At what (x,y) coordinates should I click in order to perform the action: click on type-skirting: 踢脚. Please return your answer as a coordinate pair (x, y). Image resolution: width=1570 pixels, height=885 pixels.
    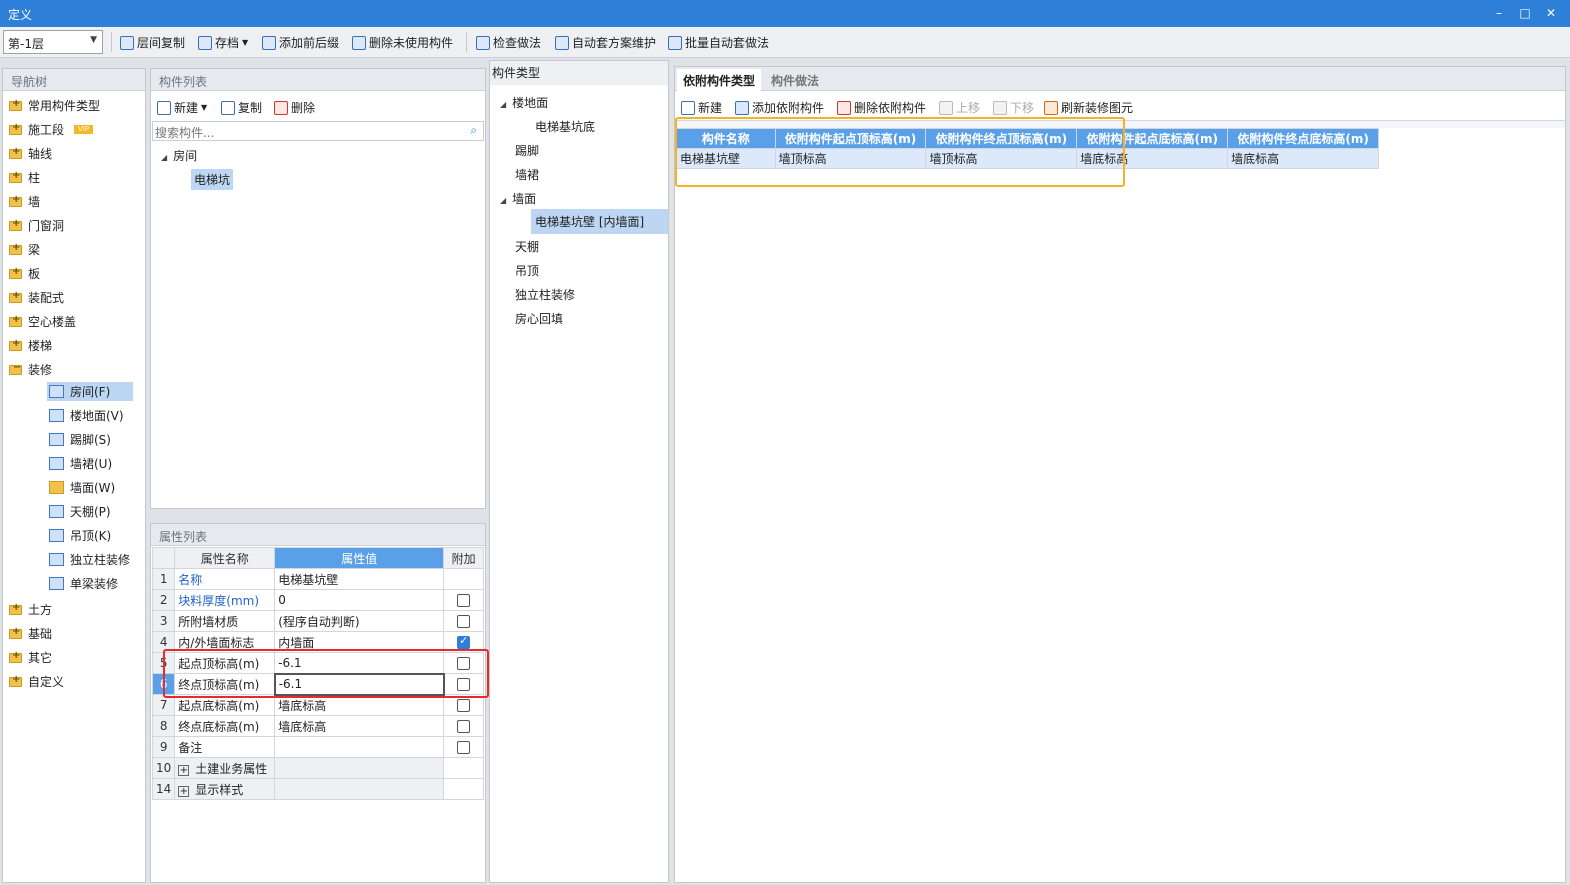
    Looking at the image, I should click on (527, 150).